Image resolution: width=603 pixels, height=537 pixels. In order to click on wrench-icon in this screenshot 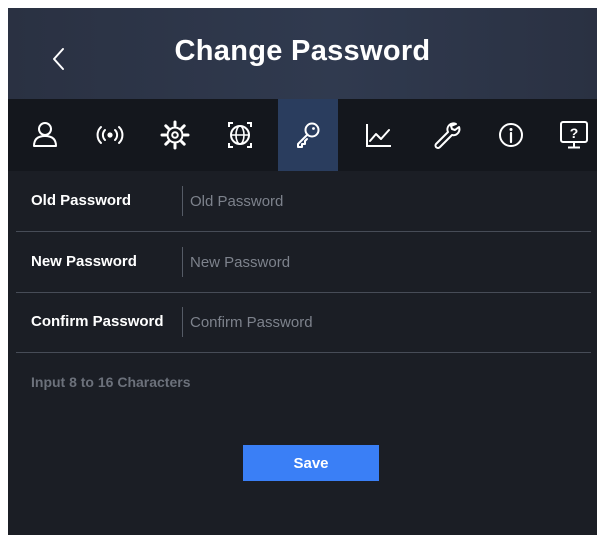, I will do `click(447, 135)`.